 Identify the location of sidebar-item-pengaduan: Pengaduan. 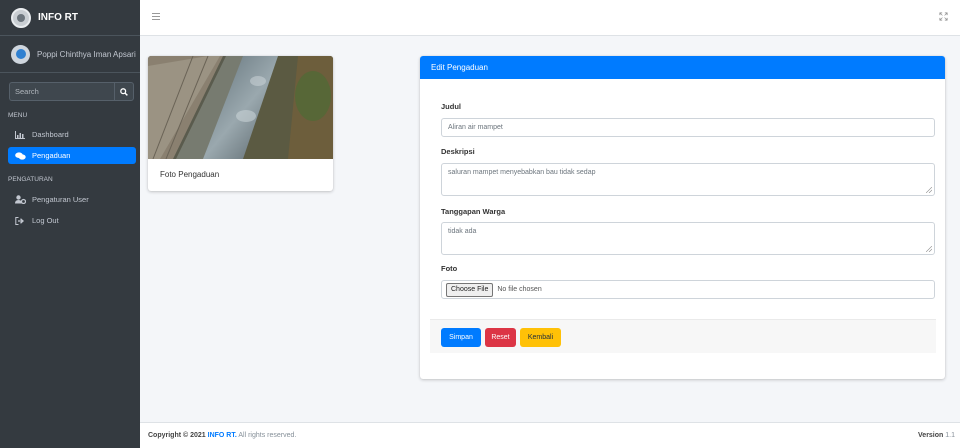
(72, 155).